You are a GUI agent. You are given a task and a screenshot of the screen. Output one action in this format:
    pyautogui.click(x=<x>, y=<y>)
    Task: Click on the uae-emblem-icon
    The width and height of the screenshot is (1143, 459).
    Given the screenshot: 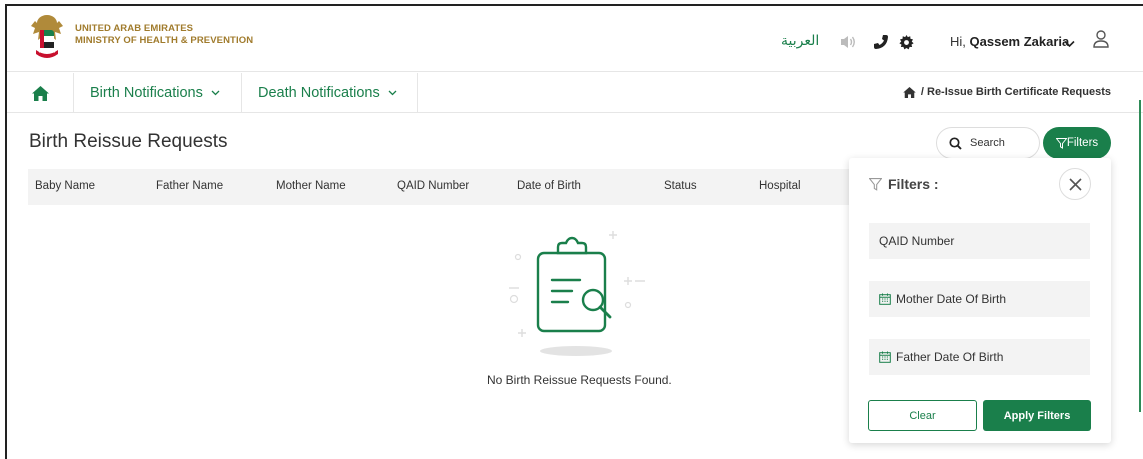 What is the action you would take?
    pyautogui.click(x=47, y=36)
    